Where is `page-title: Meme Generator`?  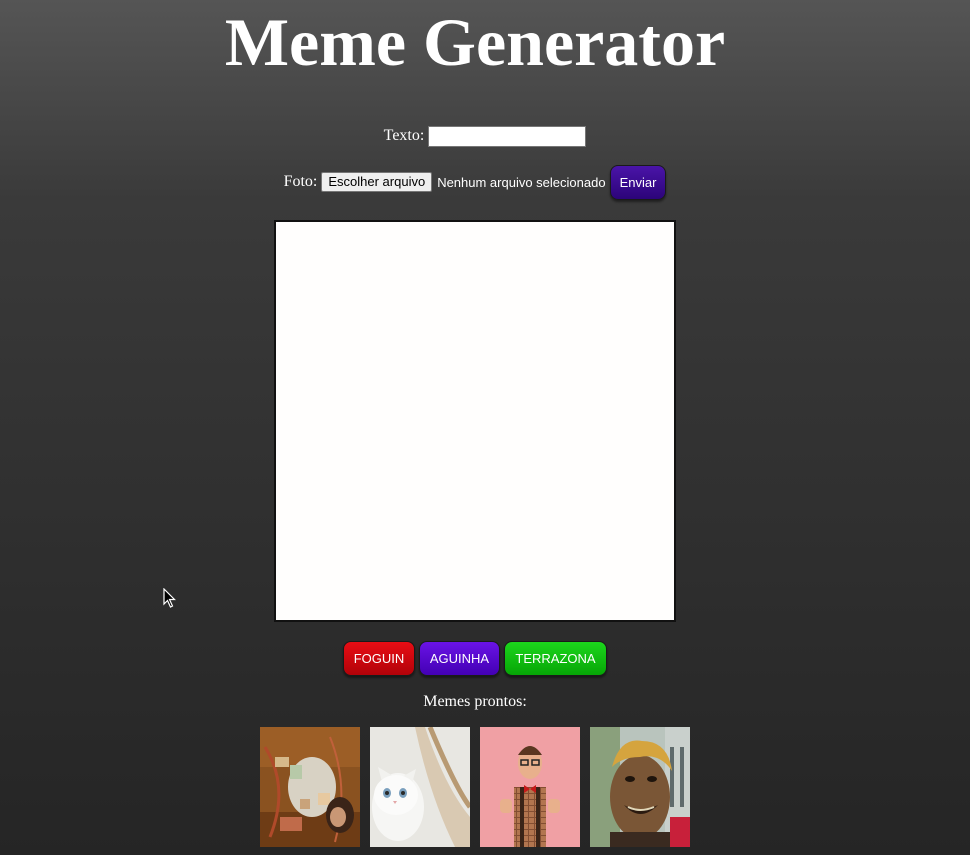 page-title: Meme Generator is located at coordinates (475, 42).